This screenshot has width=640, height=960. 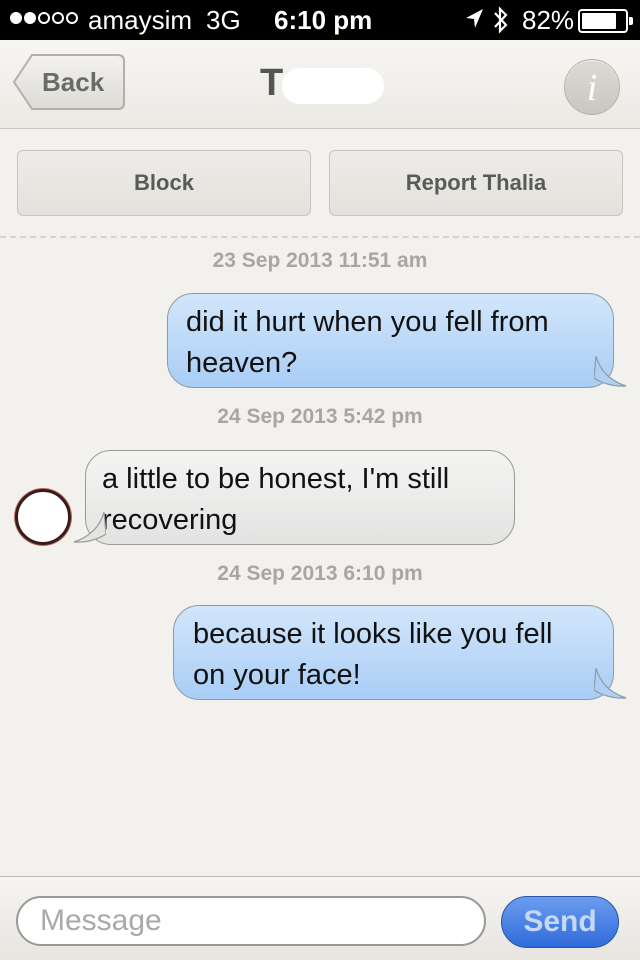 What do you see at coordinates (140, 20) in the screenshot?
I see `carrier-name: amaysim` at bounding box center [140, 20].